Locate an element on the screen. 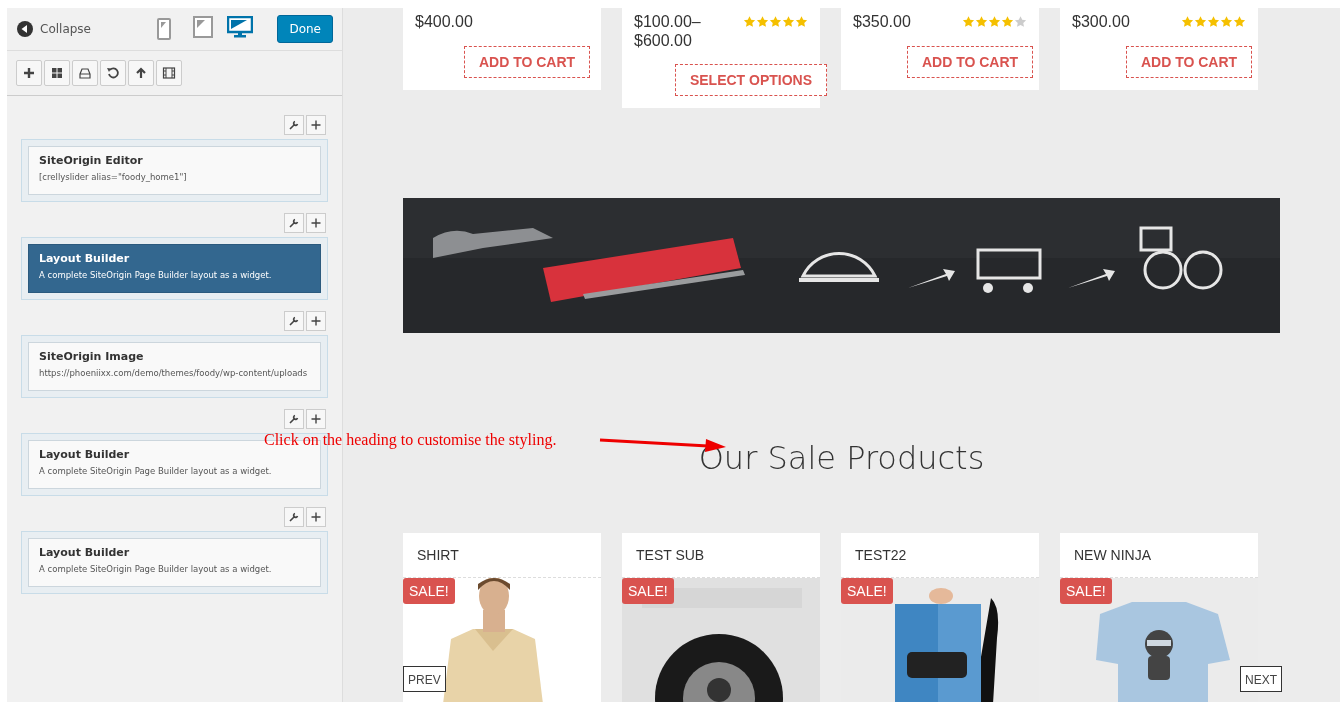  widget-card: SiteOrigin Editor [crellyslider alias="foody_home1"] is located at coordinates (174, 170).